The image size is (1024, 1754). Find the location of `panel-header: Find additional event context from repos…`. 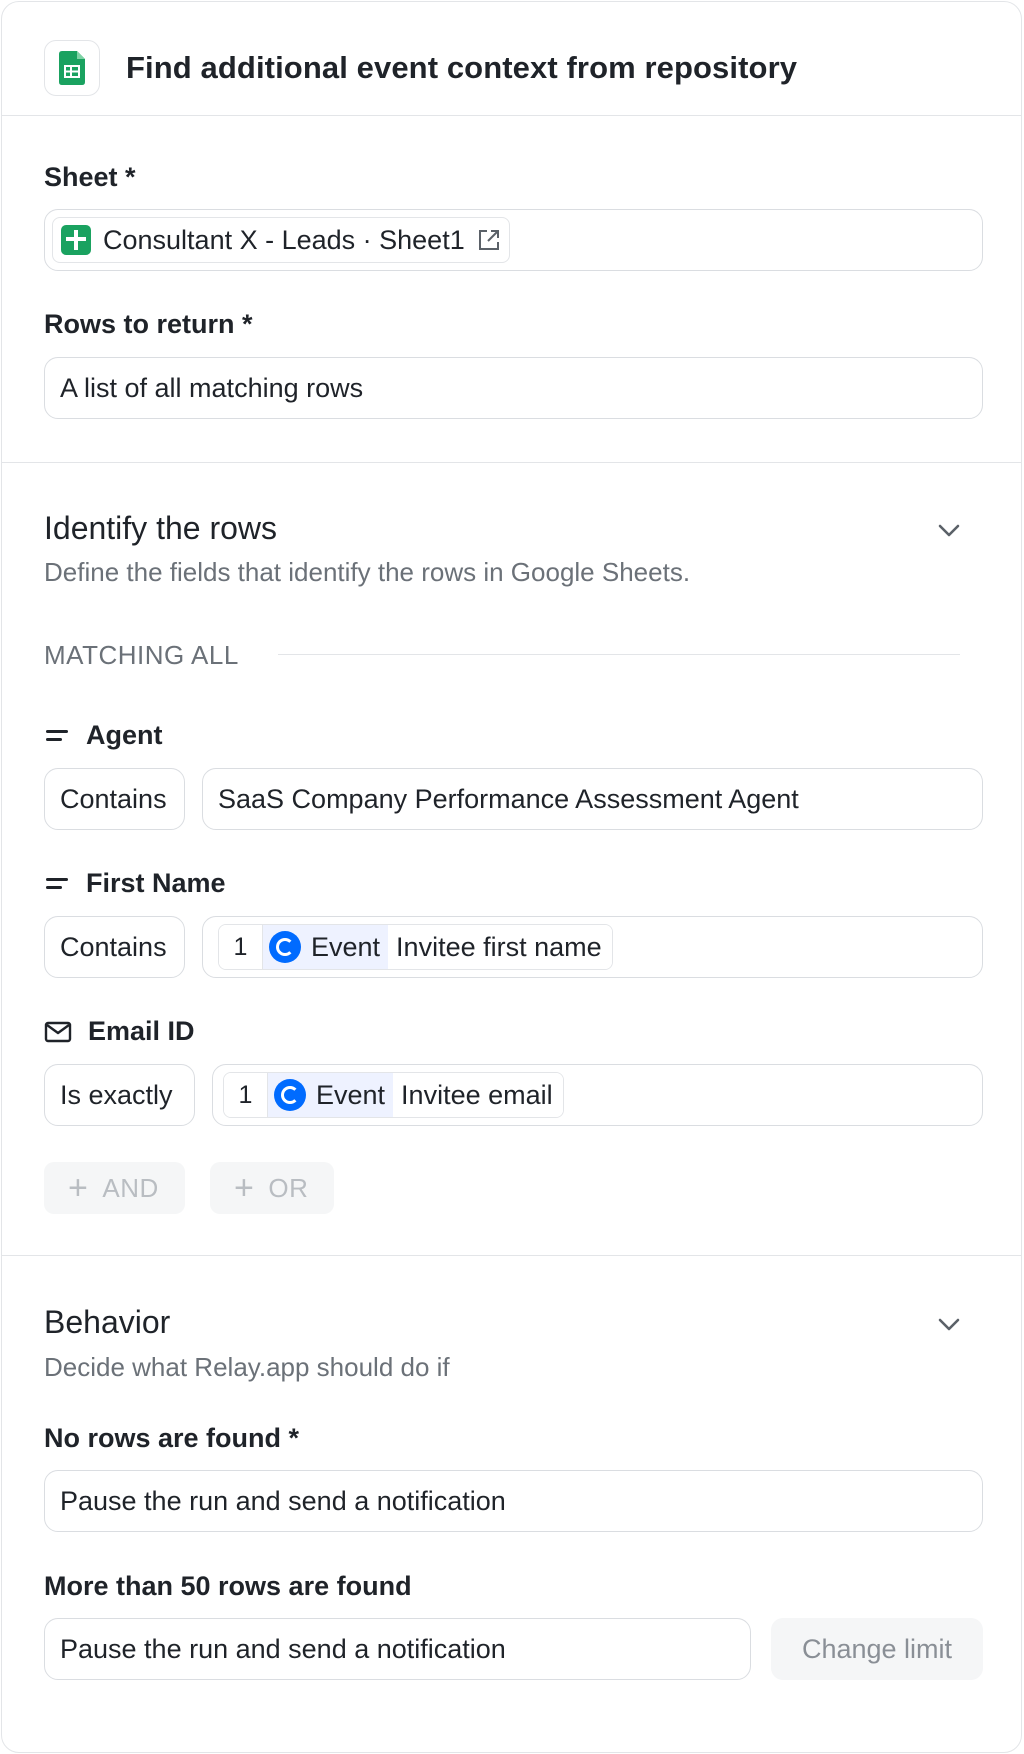

panel-header: Find additional event context from repos… is located at coordinates (511, 59).